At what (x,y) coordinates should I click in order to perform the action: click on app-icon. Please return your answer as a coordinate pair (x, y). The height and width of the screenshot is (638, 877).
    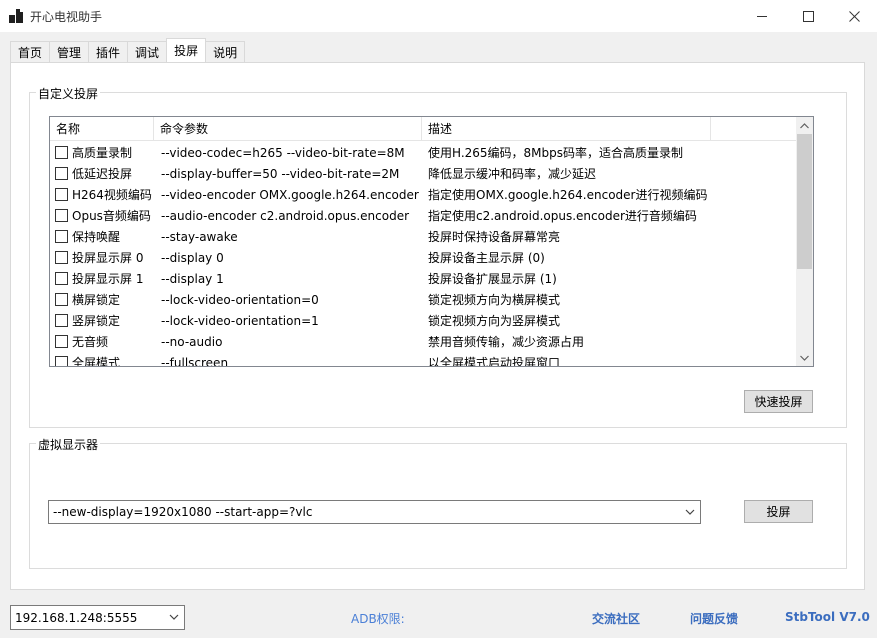
    Looking at the image, I should click on (16, 16).